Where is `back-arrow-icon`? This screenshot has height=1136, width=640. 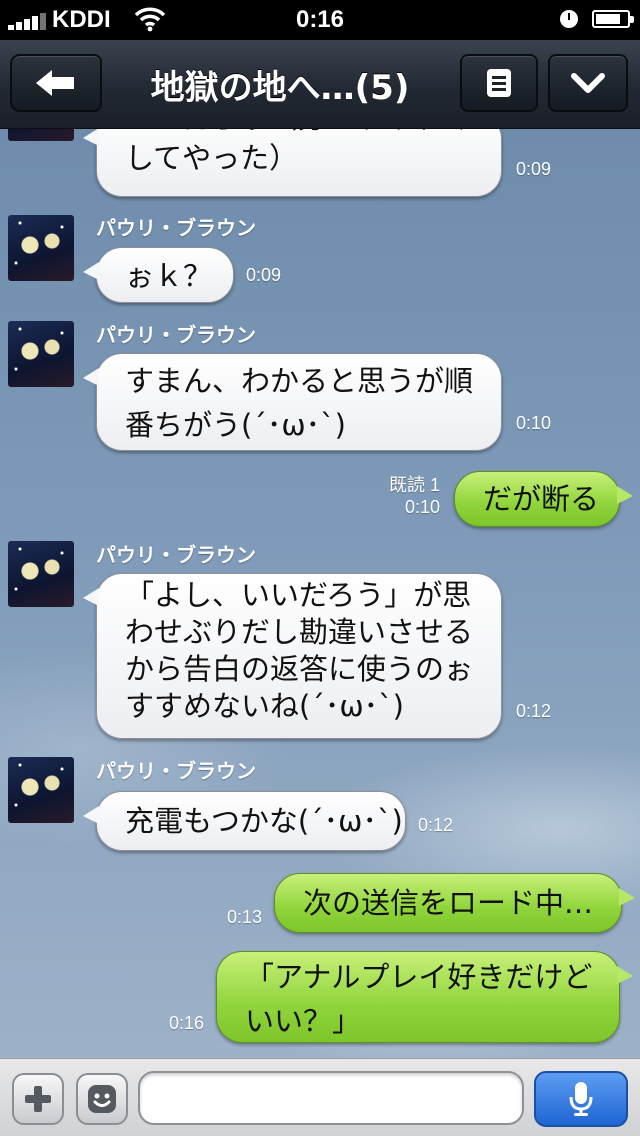
back-arrow-icon is located at coordinates (55, 83).